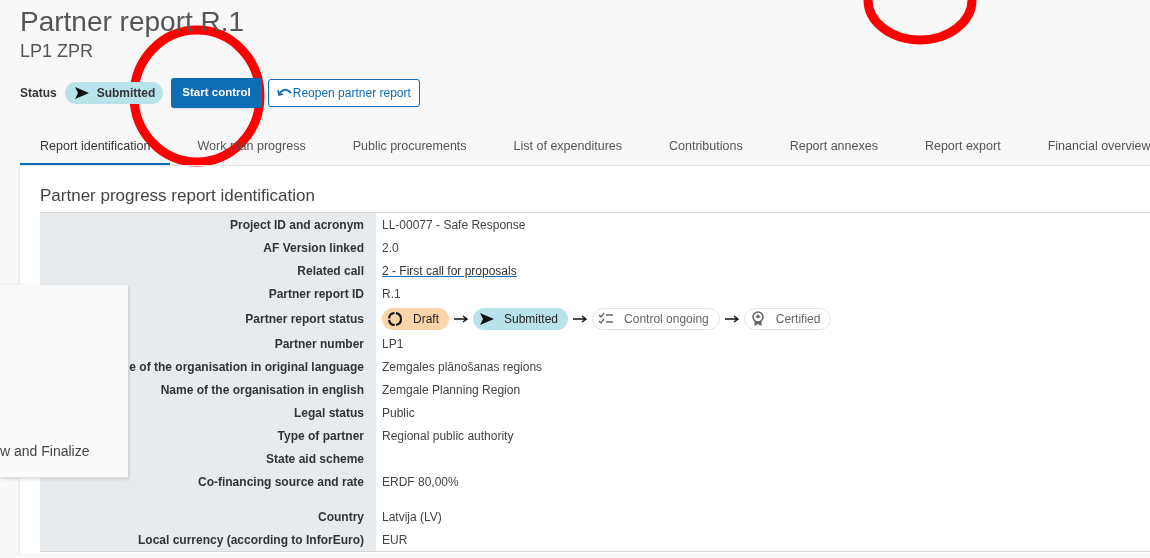 The image size is (1150, 558). I want to click on field-label: Local currency (according to InforEuro), so click(250, 540).